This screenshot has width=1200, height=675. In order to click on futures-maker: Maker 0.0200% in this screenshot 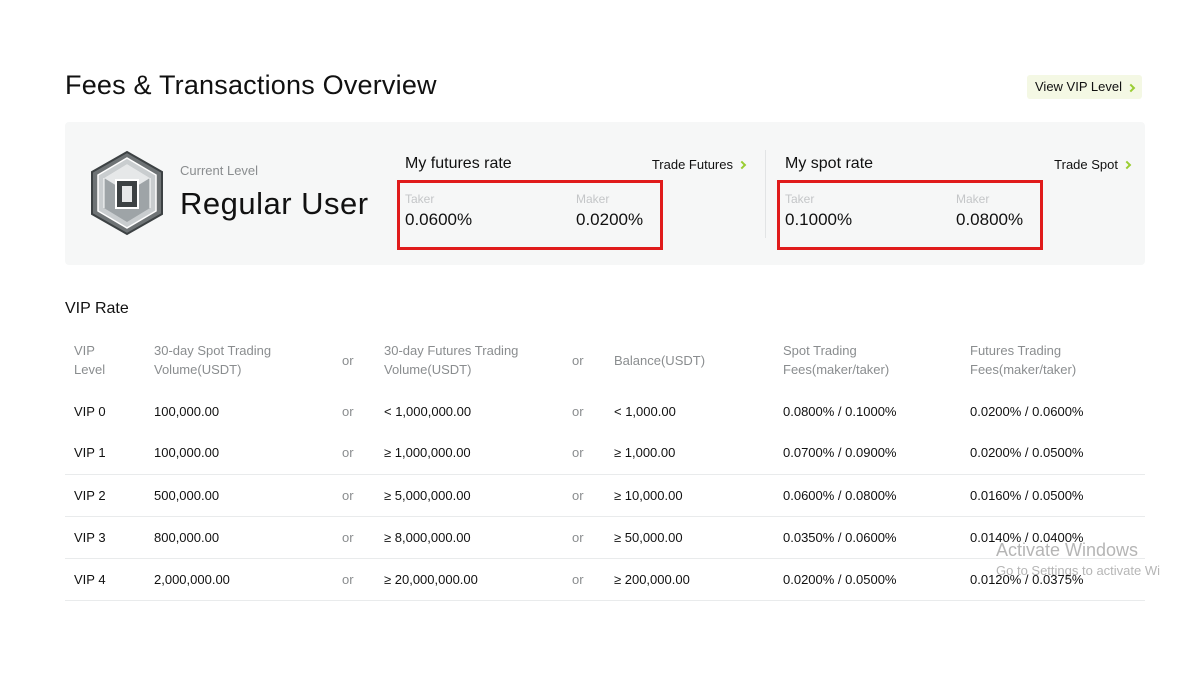, I will do `click(609, 211)`.